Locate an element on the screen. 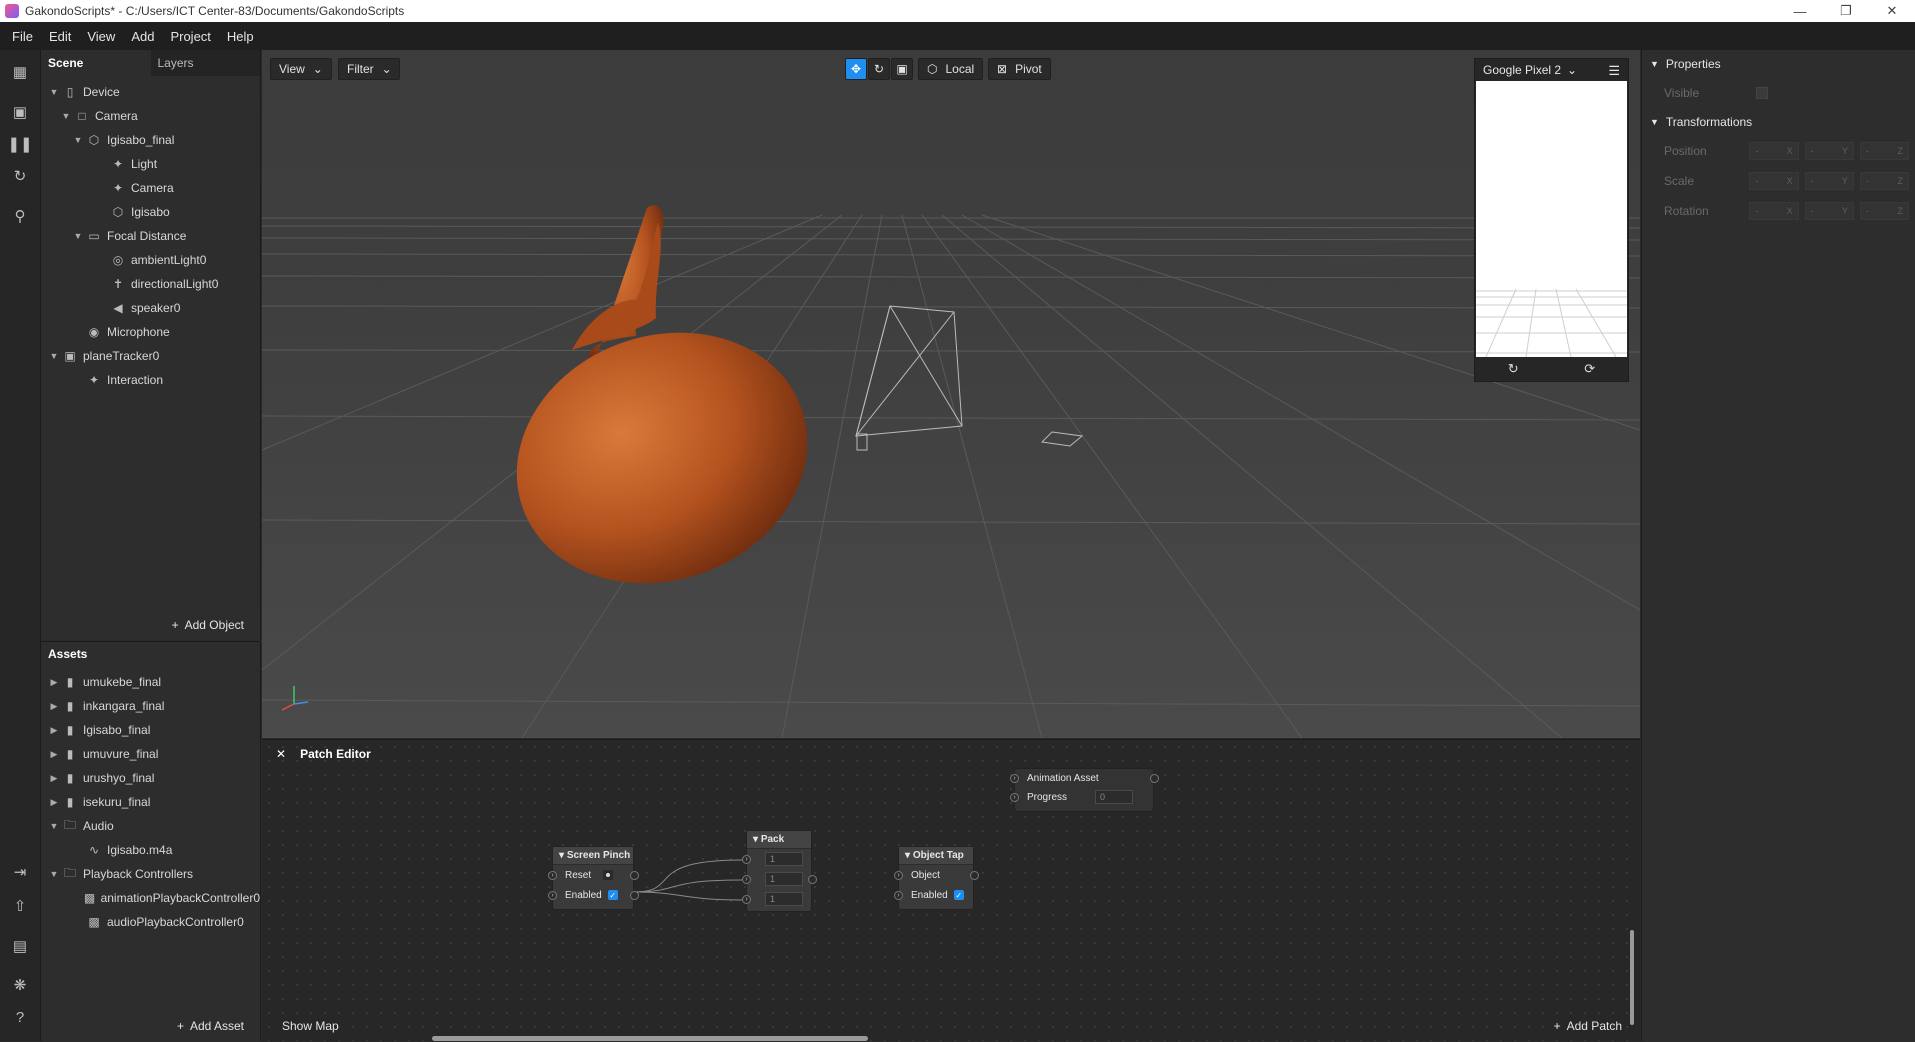 The width and height of the screenshot is (1915, 1042). vertical-scrollbar is located at coordinates (1632, 977).